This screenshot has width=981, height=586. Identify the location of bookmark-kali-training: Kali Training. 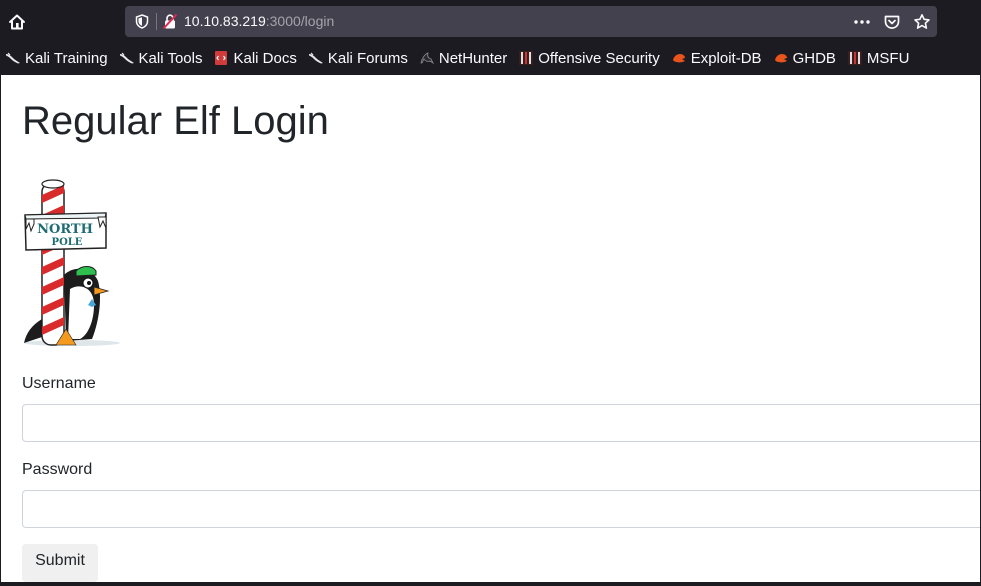
(56, 58).